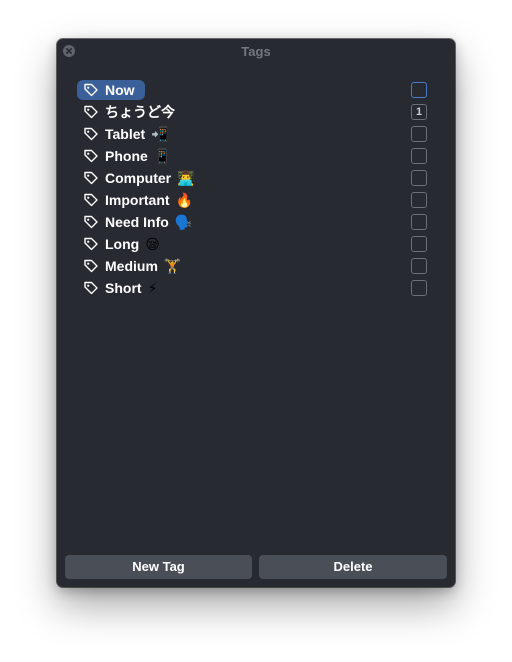 This screenshot has height=662, width=512. What do you see at coordinates (255, 289) in the screenshot?
I see `tag-row: Short ⚡` at bounding box center [255, 289].